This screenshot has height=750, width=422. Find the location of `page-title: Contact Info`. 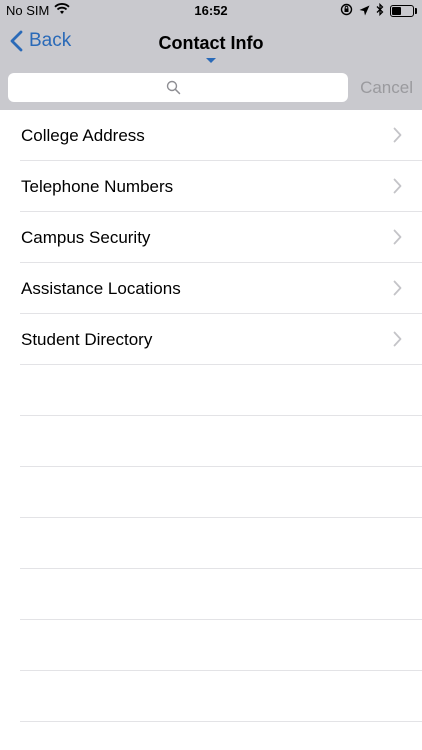

page-title: Contact Info is located at coordinates (211, 43).